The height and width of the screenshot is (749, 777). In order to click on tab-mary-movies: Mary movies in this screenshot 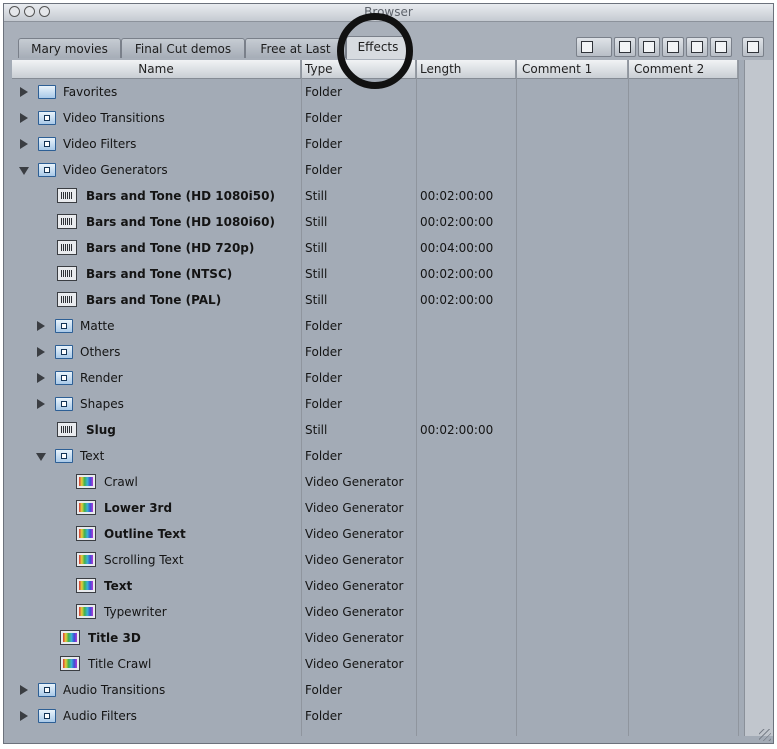, I will do `click(69, 48)`.